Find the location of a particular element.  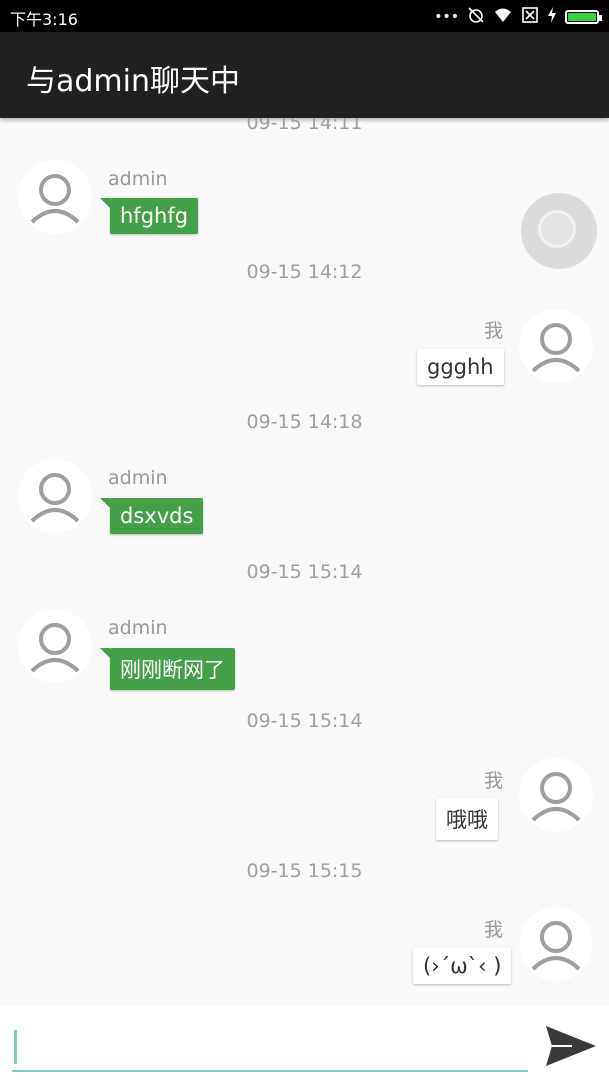

message-timestamp: 09-15 15:15 is located at coordinates (304, 871).